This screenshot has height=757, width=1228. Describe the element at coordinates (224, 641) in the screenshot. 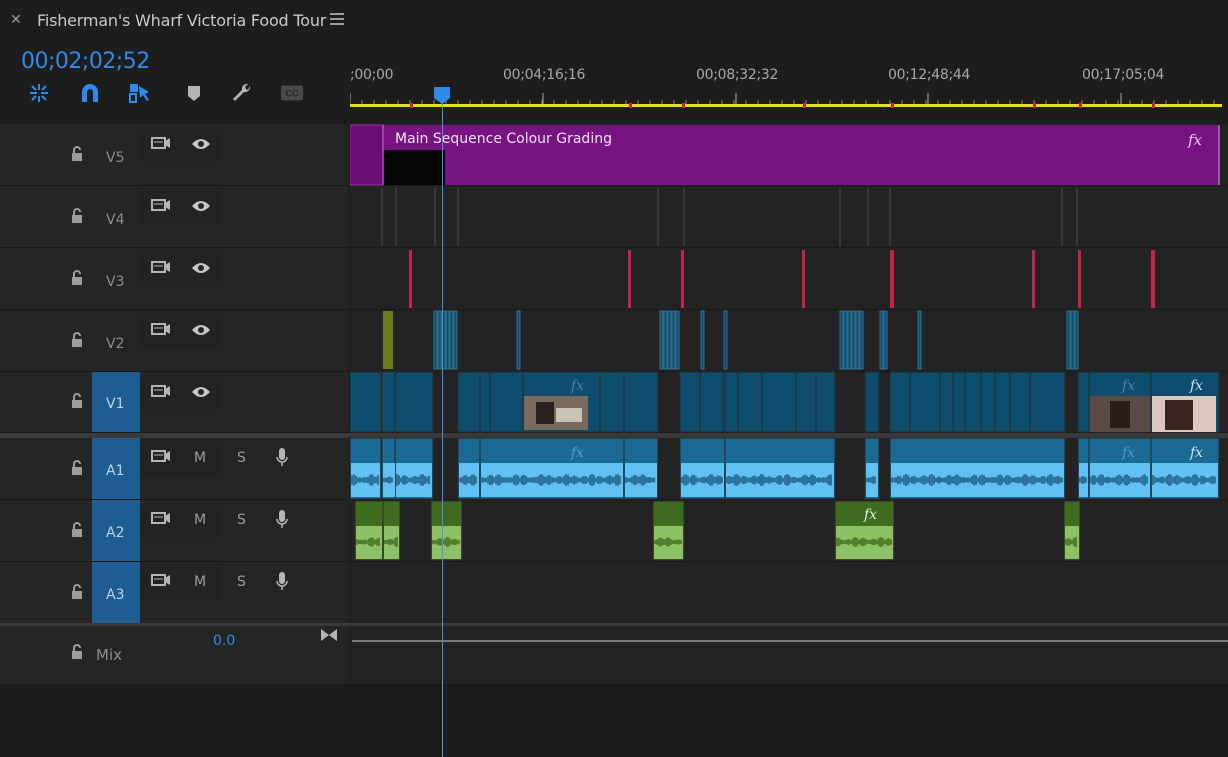

I see `mix-volume-value: 0.0` at that location.